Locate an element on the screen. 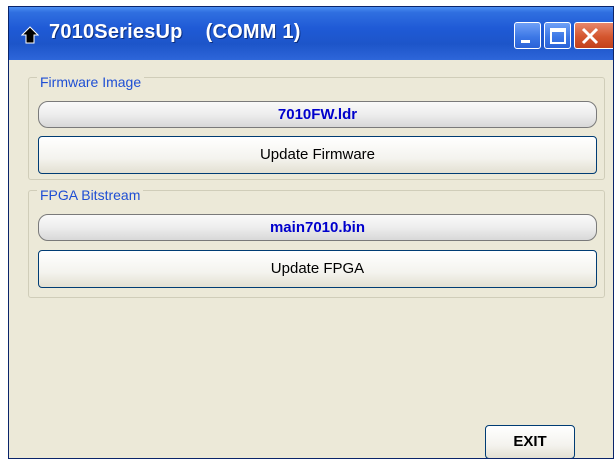  arrow-up-icon is located at coordinates (30, 35).